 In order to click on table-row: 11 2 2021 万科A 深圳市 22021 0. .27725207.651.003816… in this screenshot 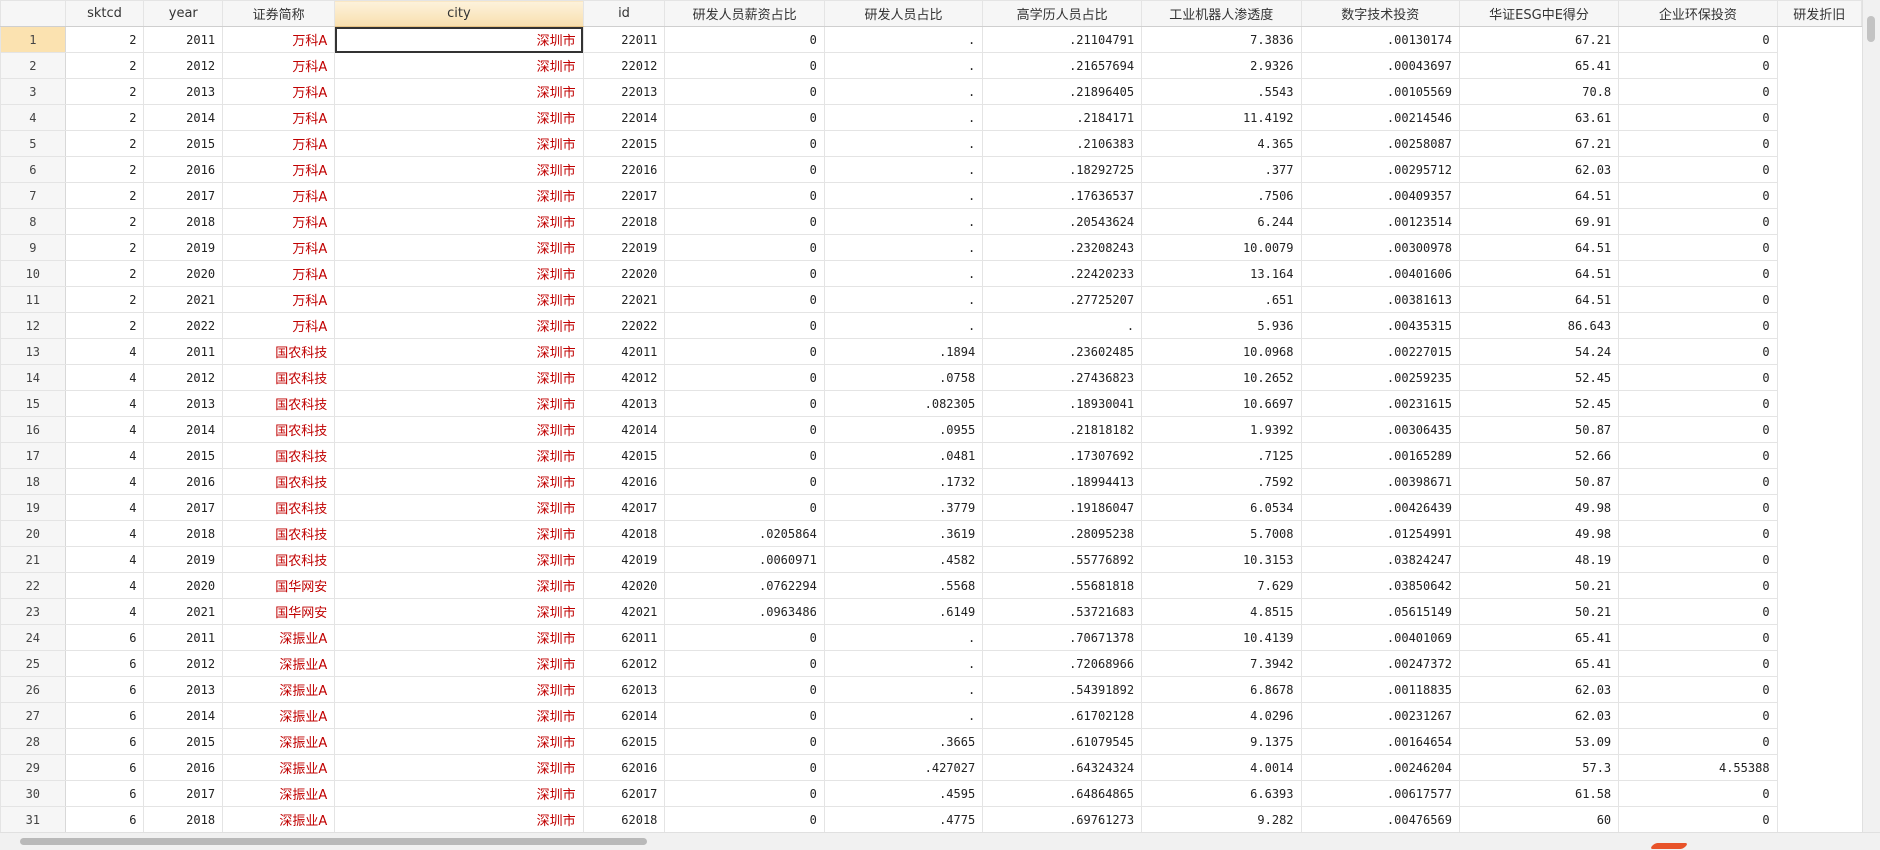, I will do `click(931, 299)`.